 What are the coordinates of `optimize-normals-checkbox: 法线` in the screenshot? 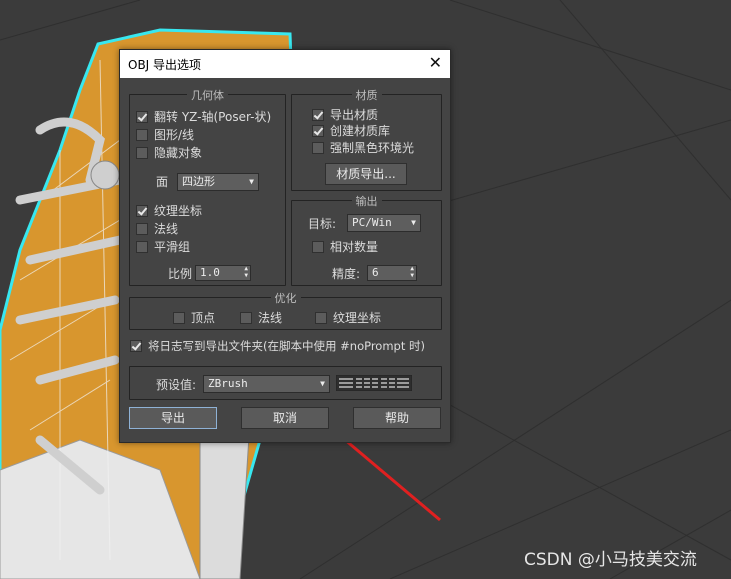 It's located at (261, 318).